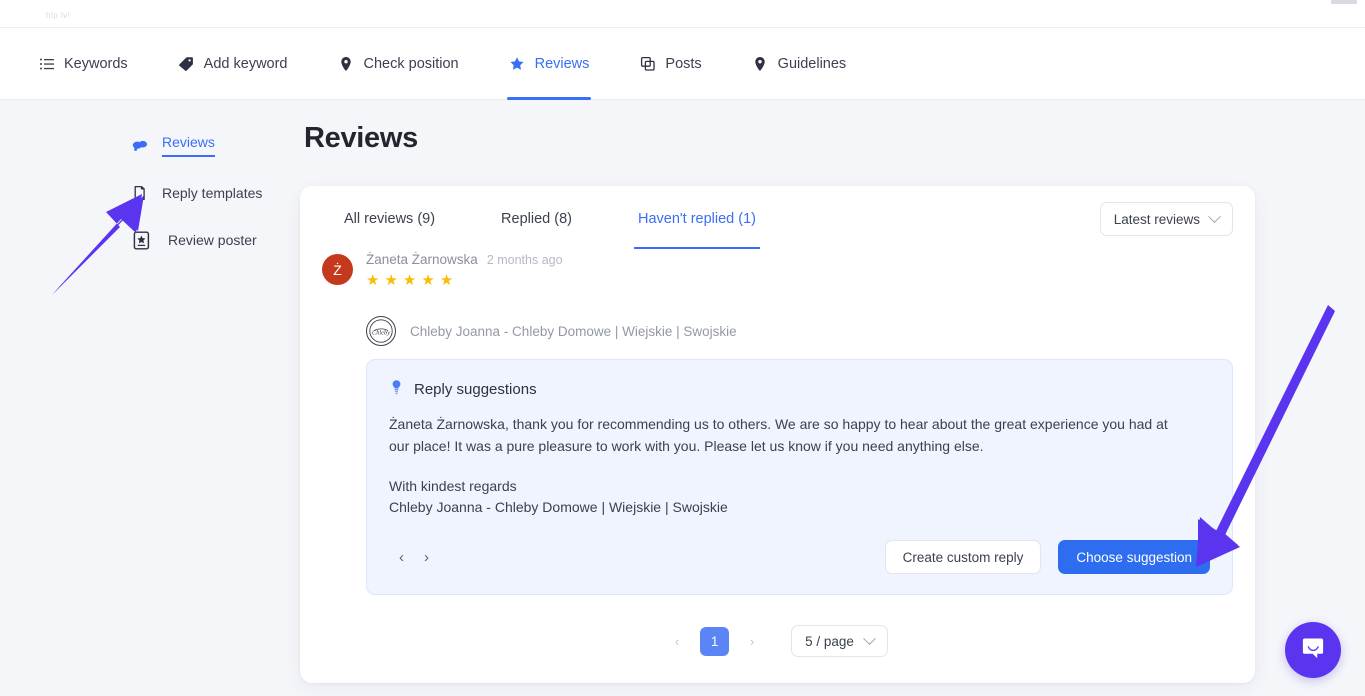  Describe the element at coordinates (464, 270) in the screenshot. I see `reviewer-info: Żaneta Żarnowska 2 months ago ★ ★ ★ ★ ★` at that location.